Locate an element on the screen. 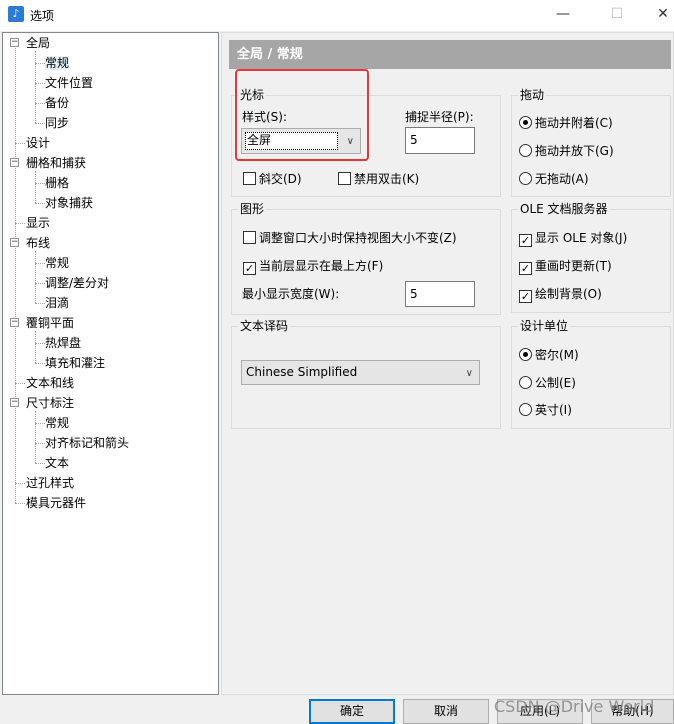 This screenshot has width=674, height=724. tree-item-global-general: 常规 is located at coordinates (57, 63).